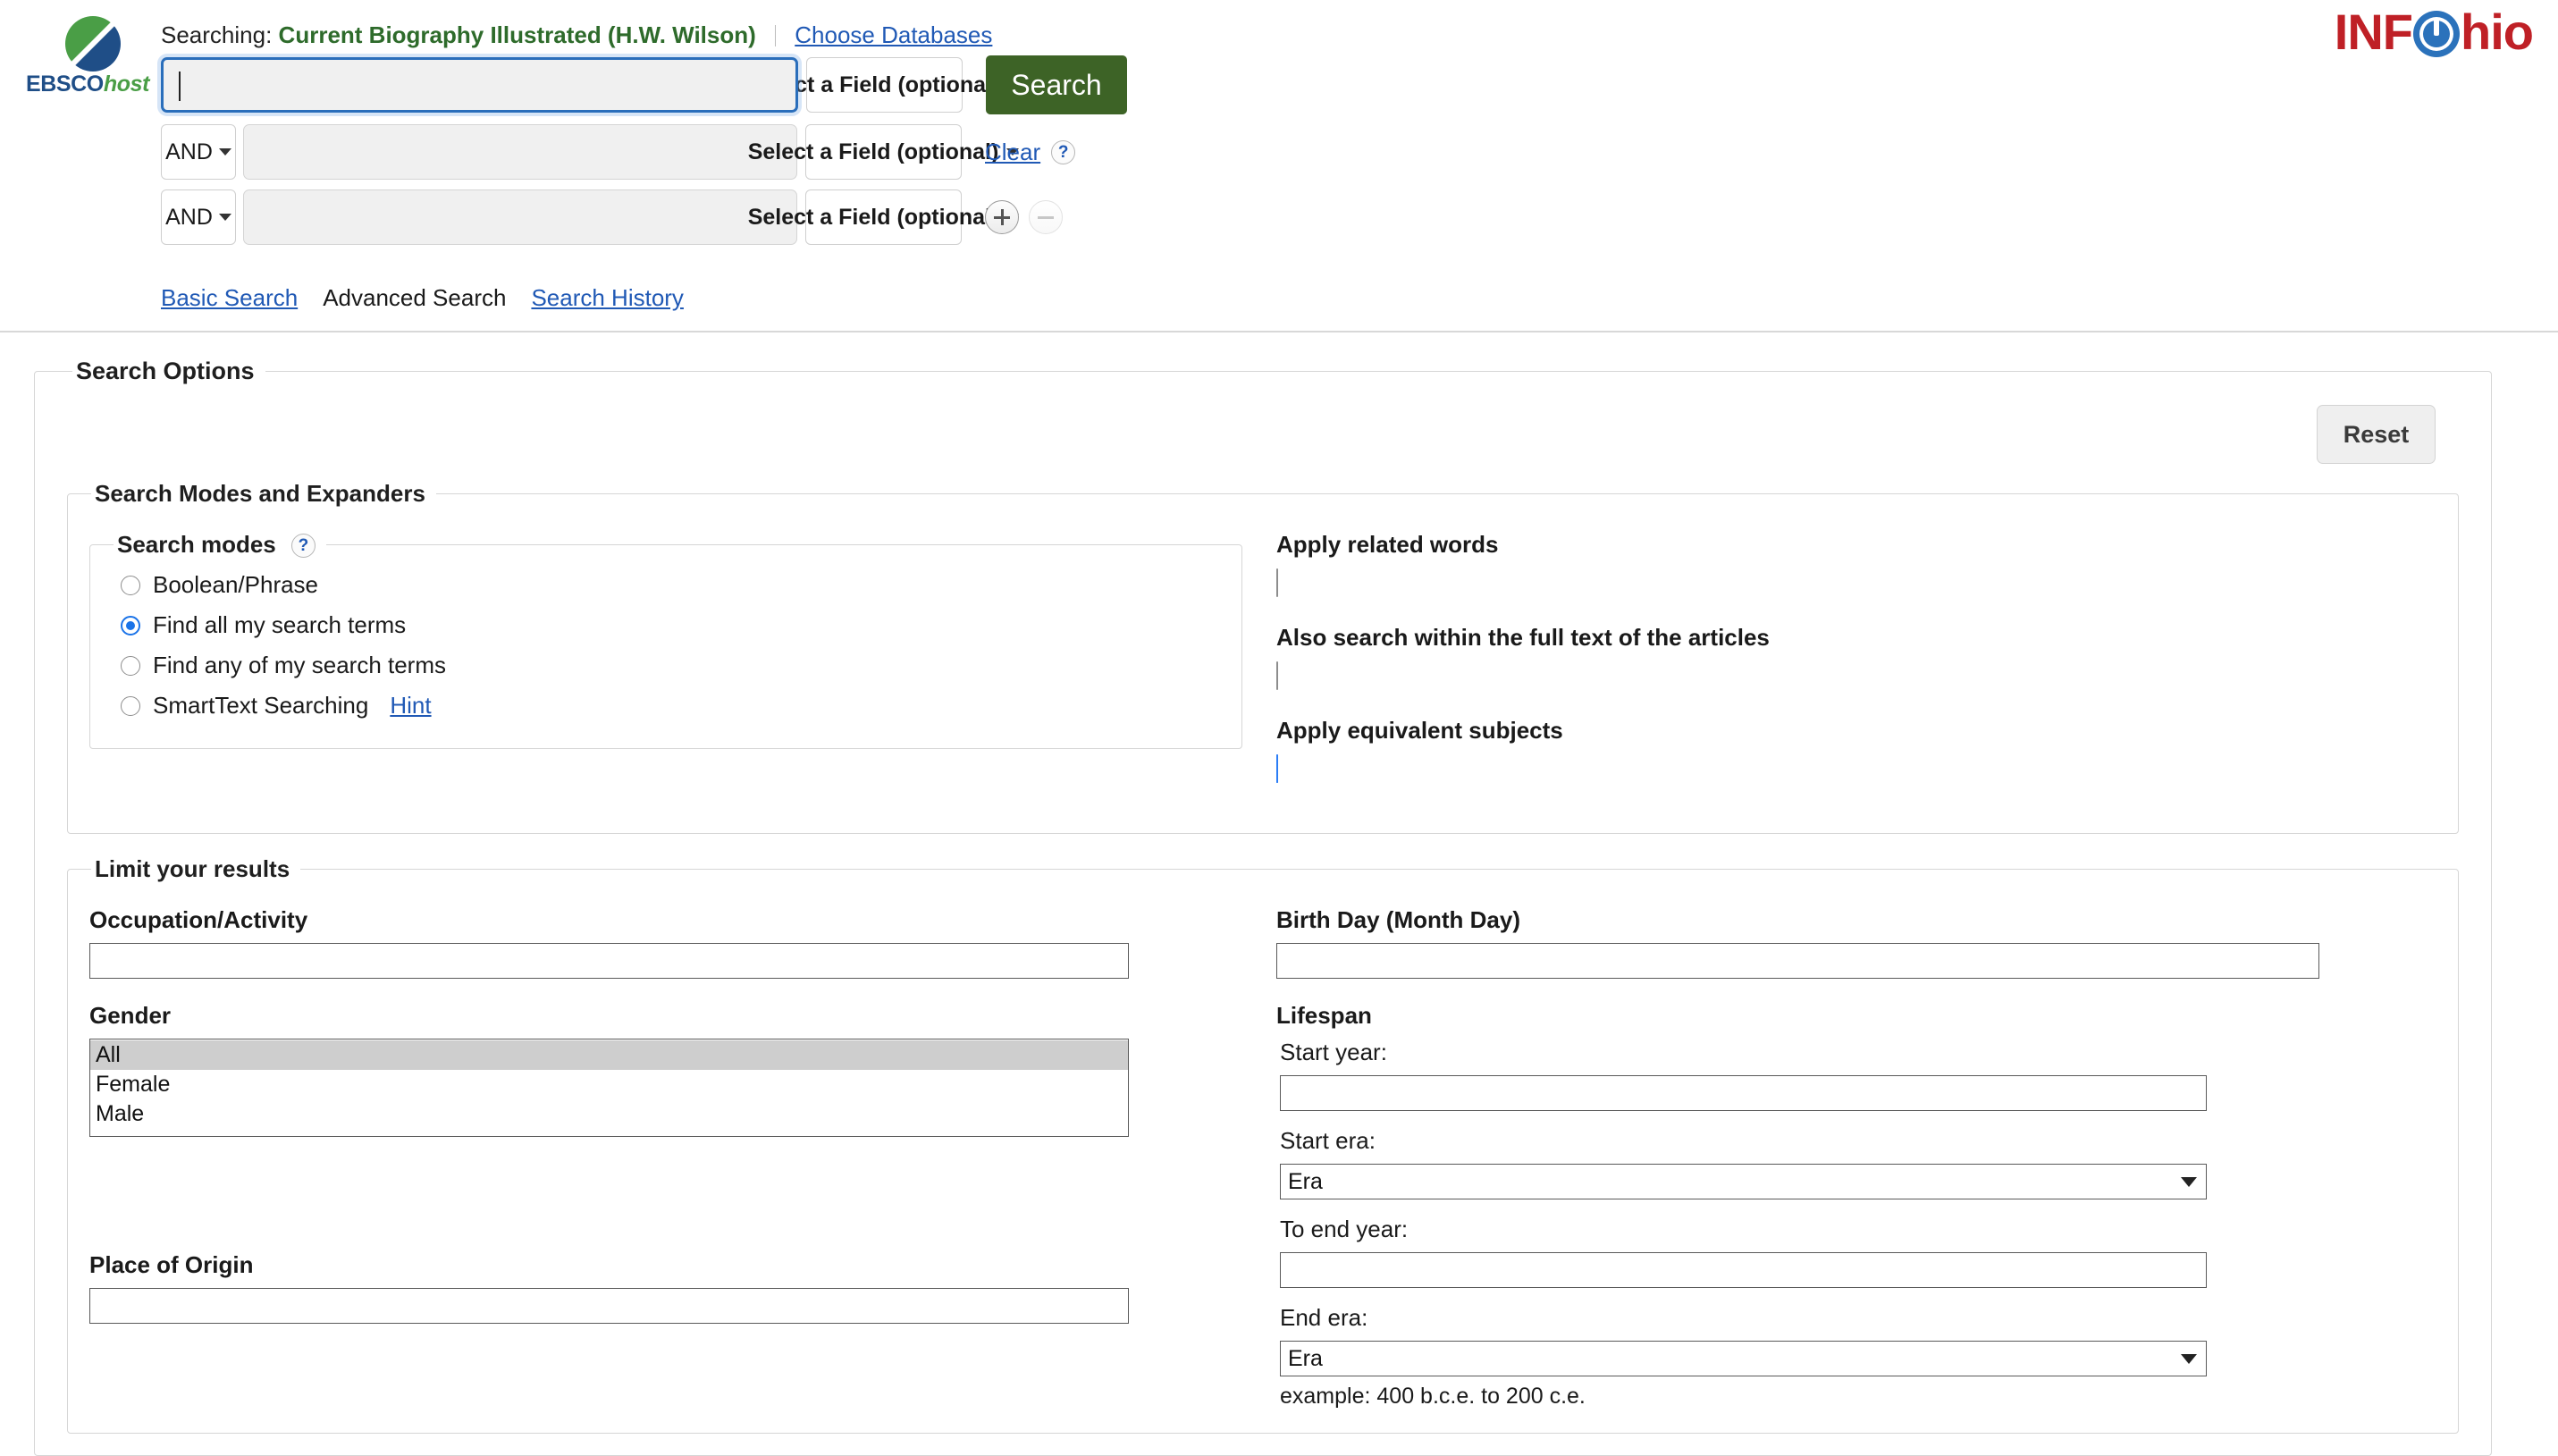 Image resolution: width=2558 pixels, height=1456 pixels. Describe the element at coordinates (1305, 1181) in the screenshot. I see `start-era-value: Era` at that location.